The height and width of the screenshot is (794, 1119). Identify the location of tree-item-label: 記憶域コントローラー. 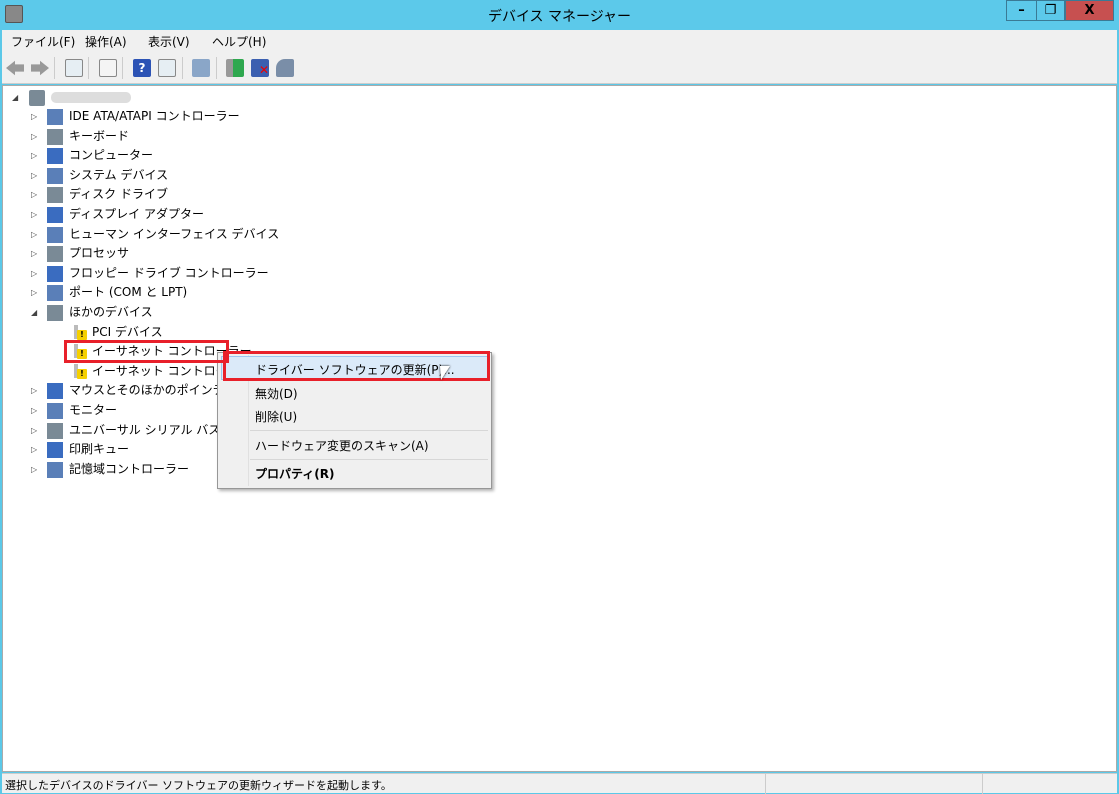
(129, 468).